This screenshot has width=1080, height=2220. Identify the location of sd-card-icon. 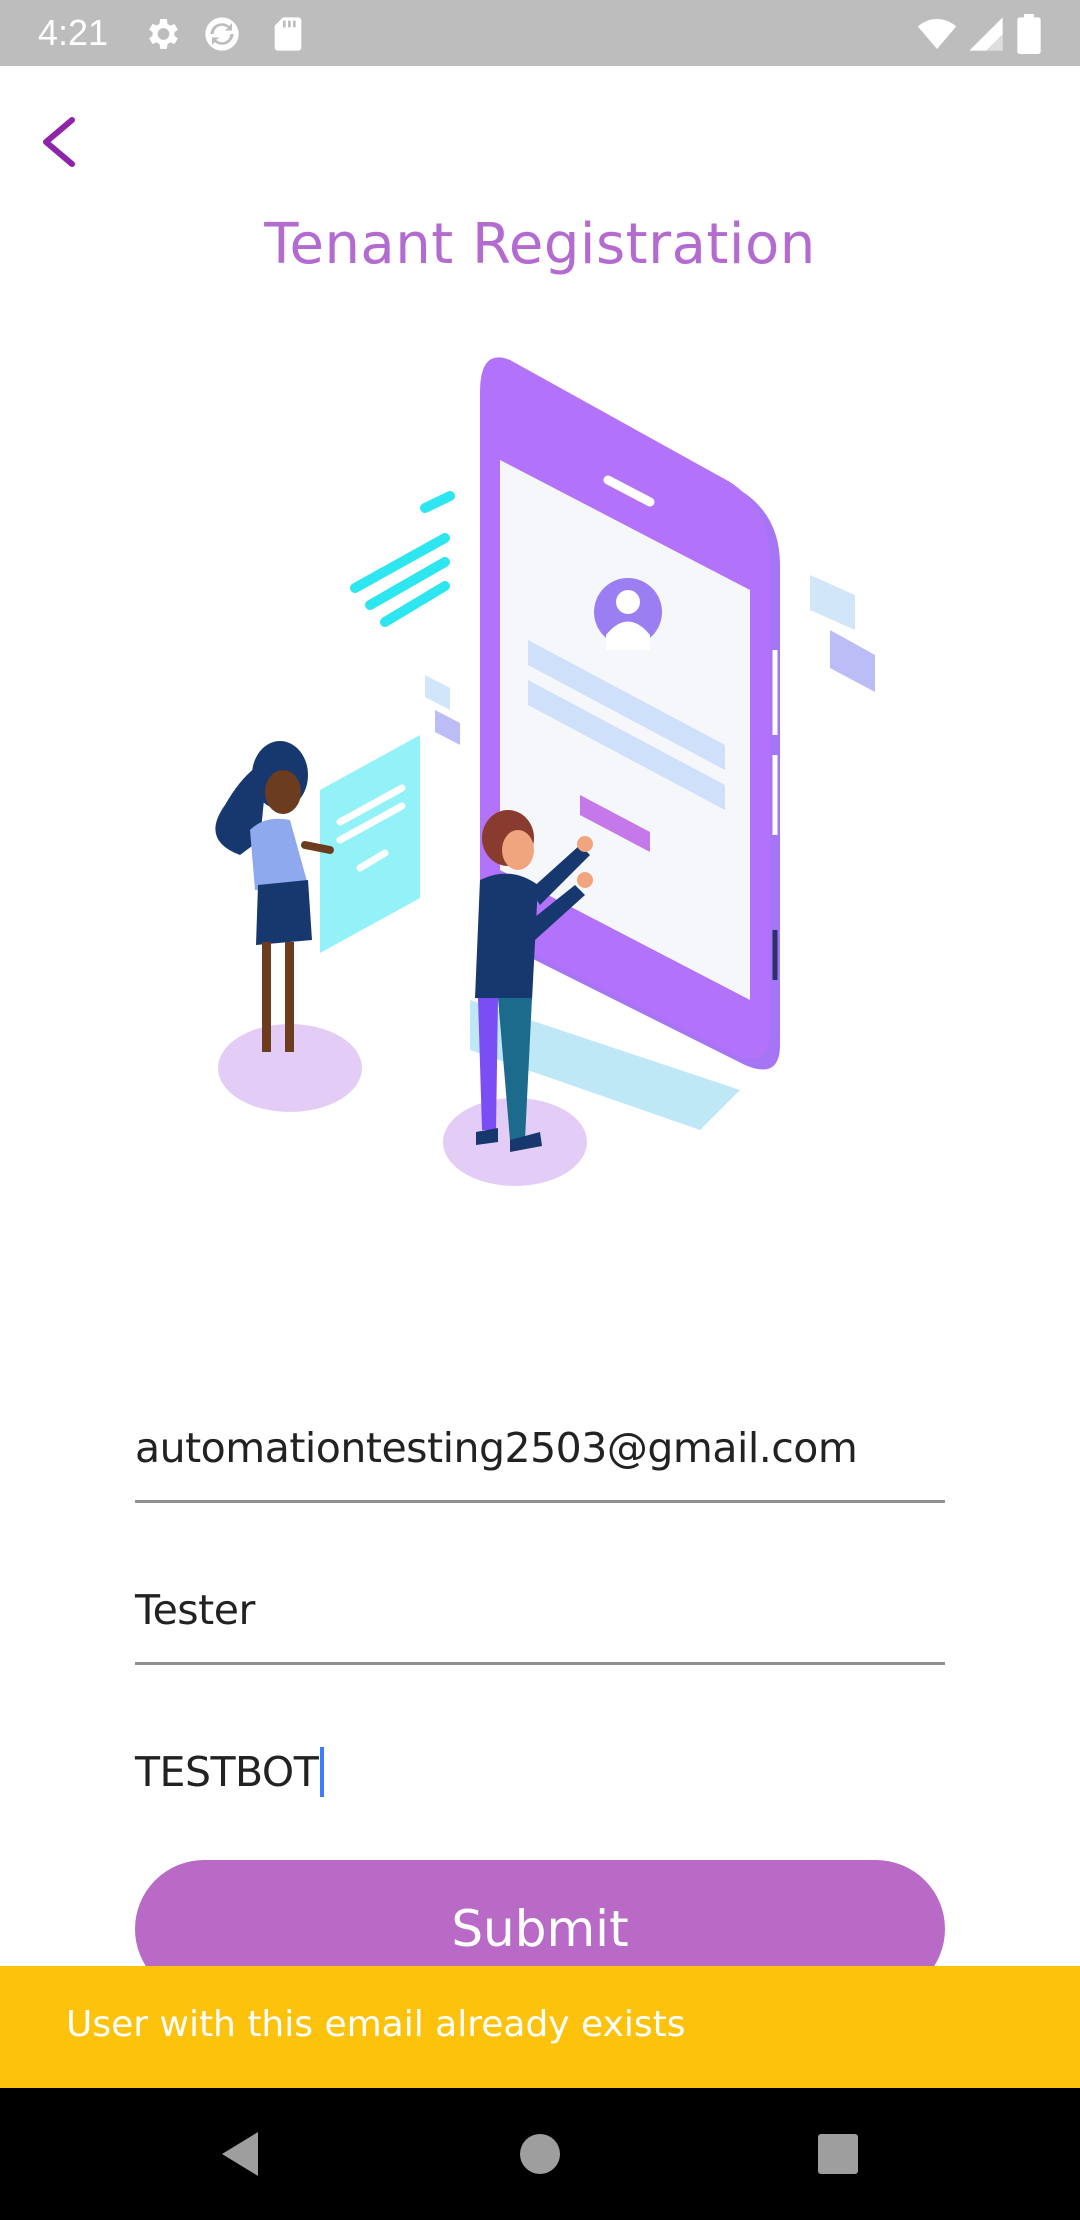
(288, 34).